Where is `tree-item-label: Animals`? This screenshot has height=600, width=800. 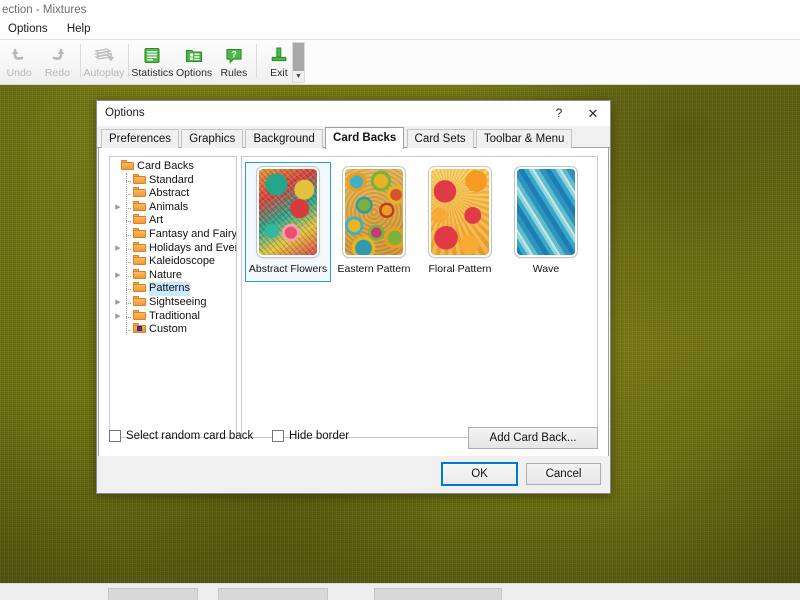
tree-item-label: Animals is located at coordinates (169, 206).